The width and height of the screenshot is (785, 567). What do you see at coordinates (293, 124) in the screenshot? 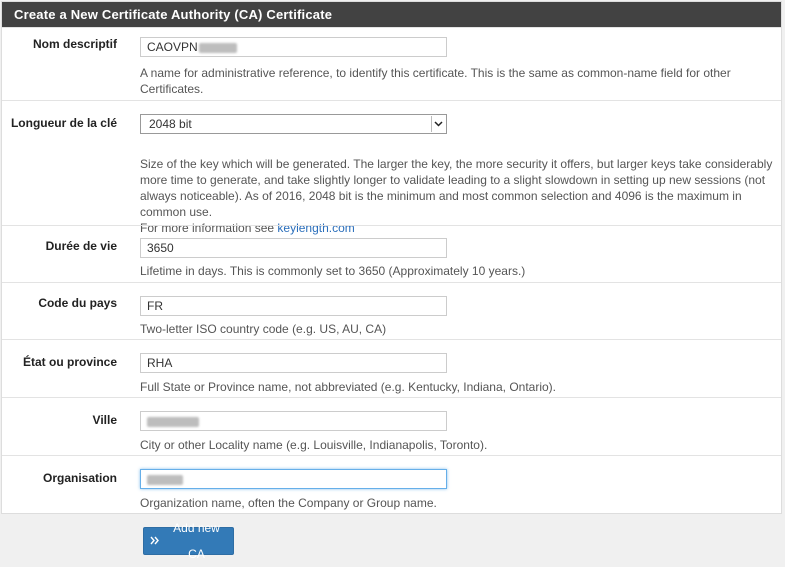
I see `key-length-select: 2048 bit` at bounding box center [293, 124].